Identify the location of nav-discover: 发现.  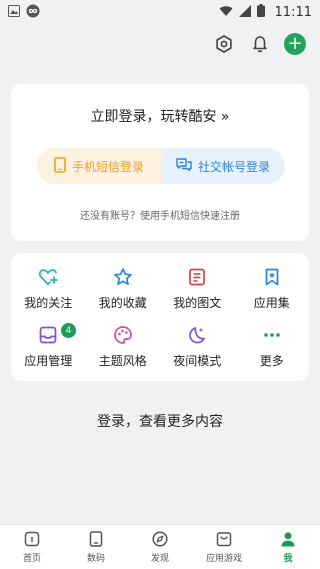
(160, 547).